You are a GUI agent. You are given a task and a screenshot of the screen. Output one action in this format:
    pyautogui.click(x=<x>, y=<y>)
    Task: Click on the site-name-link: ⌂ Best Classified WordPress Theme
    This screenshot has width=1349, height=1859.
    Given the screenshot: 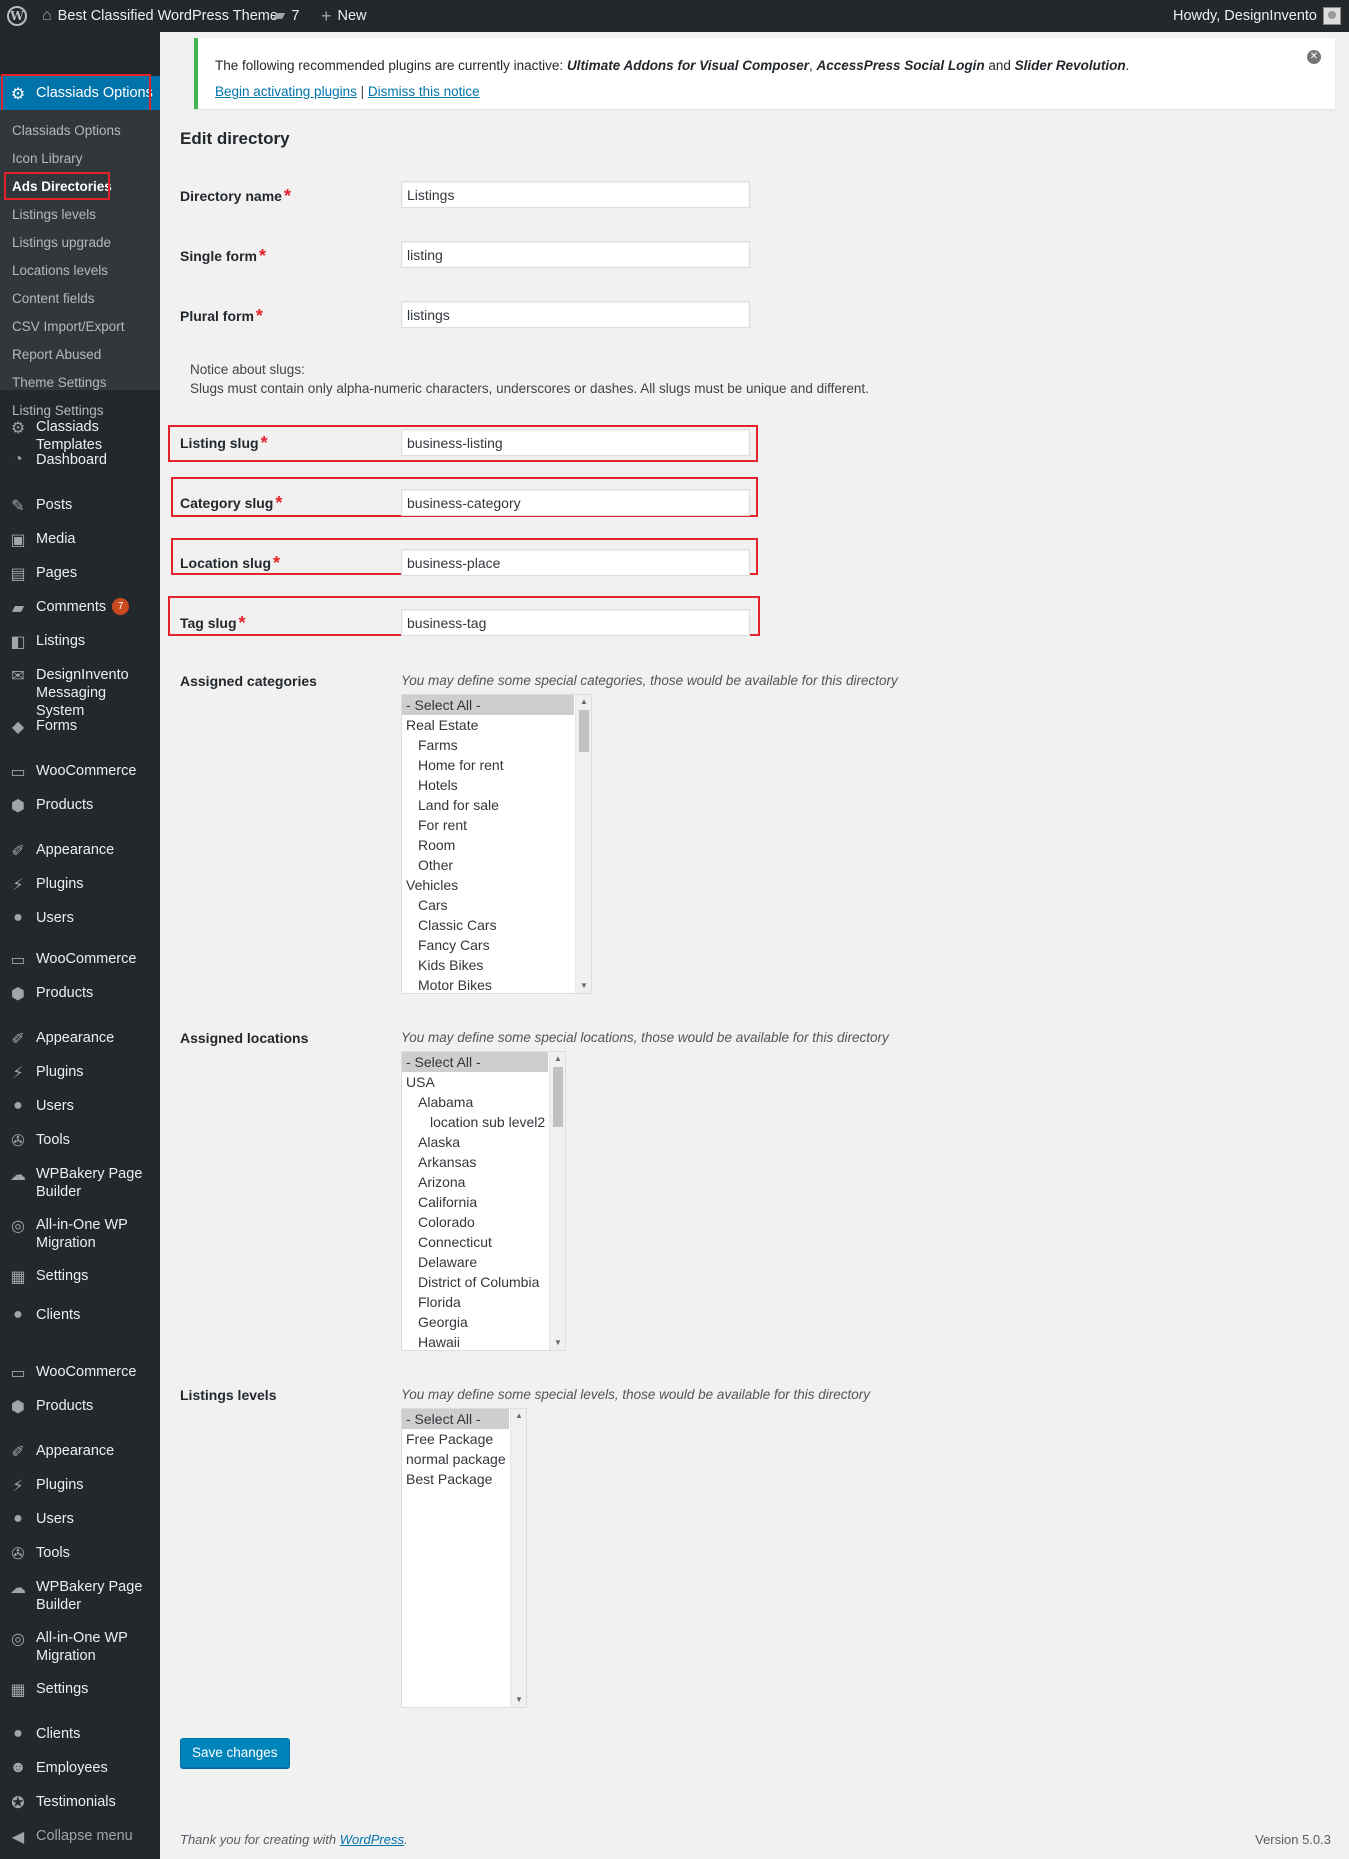 What is the action you would take?
    pyautogui.click(x=160, y=16)
    